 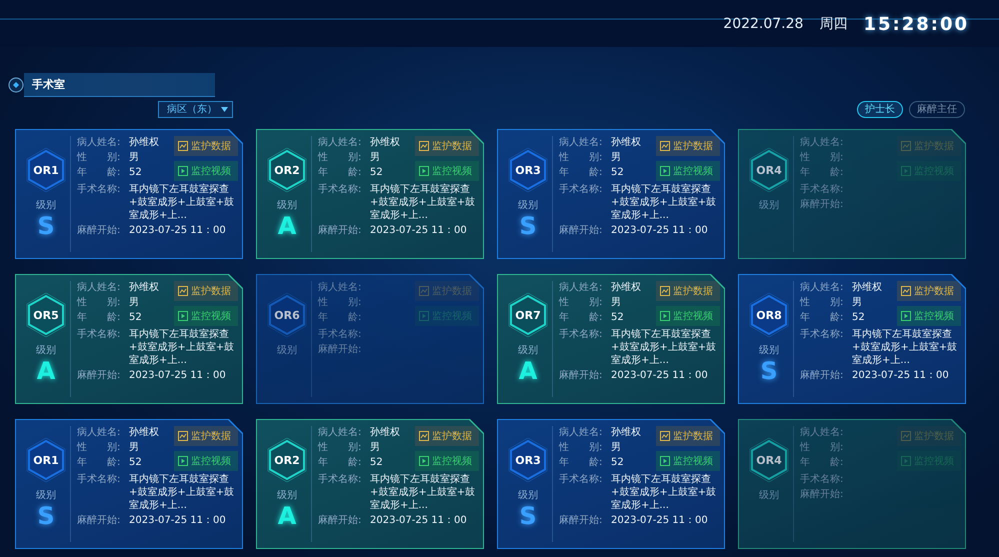 I want to click on ward-dropdown: 病区（东）, so click(x=195, y=109).